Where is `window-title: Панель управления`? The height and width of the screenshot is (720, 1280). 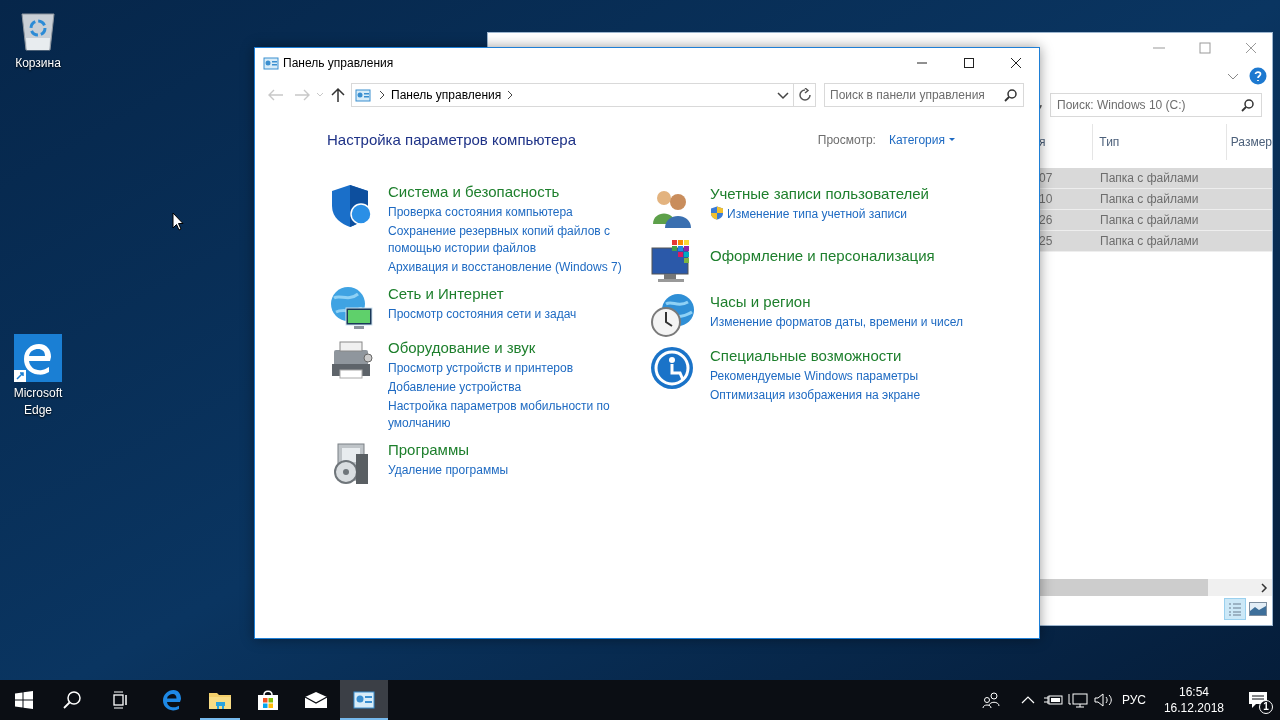
window-title: Панель управления is located at coordinates (339, 63).